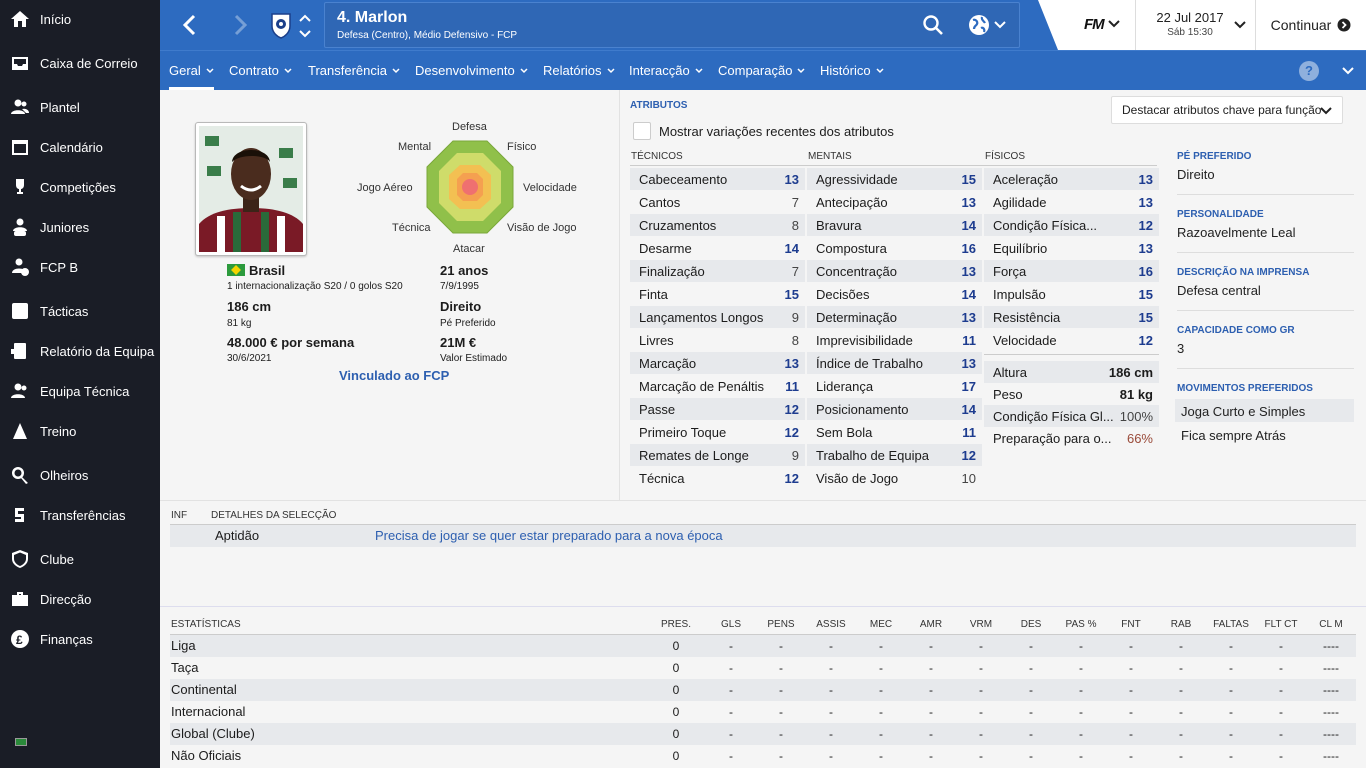  What do you see at coordinates (281, 25) in the screenshot?
I see `club-crest-icon` at bounding box center [281, 25].